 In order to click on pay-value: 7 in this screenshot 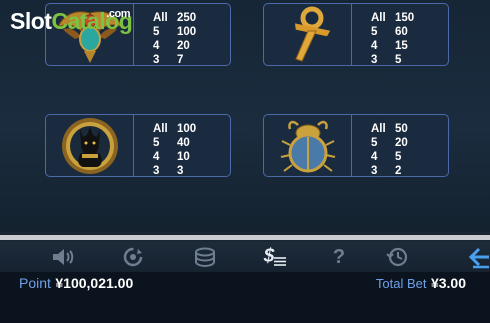, I will do `click(180, 60)`.